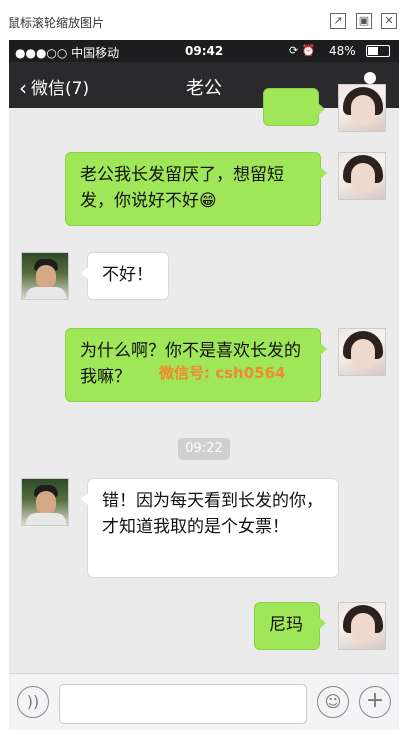  I want to click on message-bubble-received: 错！因为每天看到长发的你，才知道我取的是个女票！, so click(210, 528).